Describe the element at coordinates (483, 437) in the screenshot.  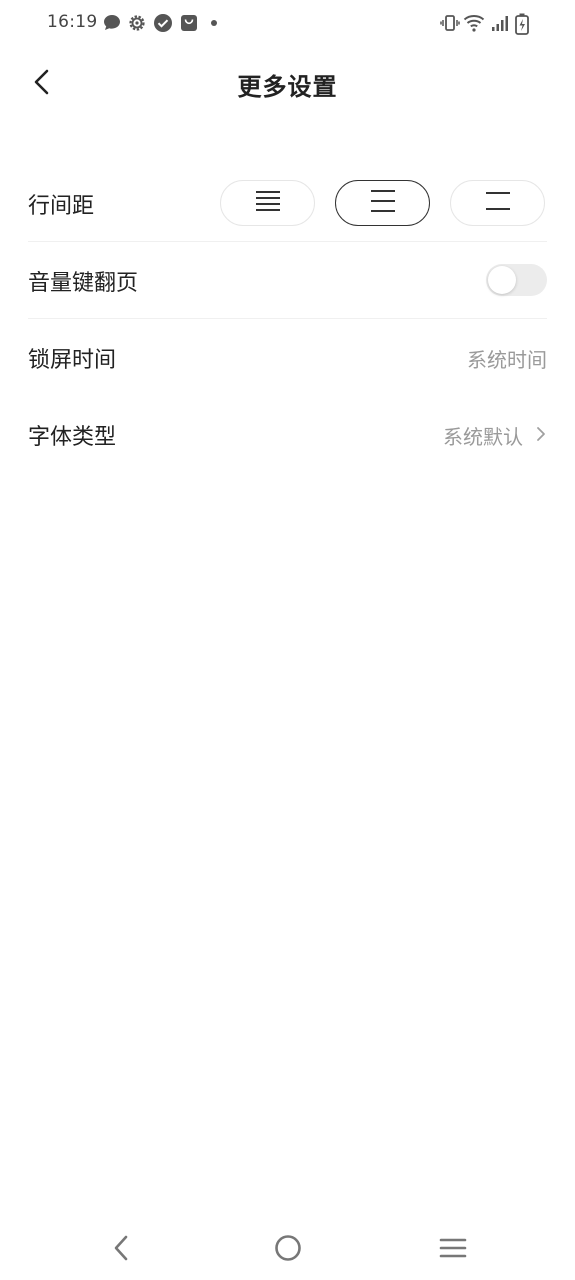
I see `font-type-value: 系统默认` at that location.